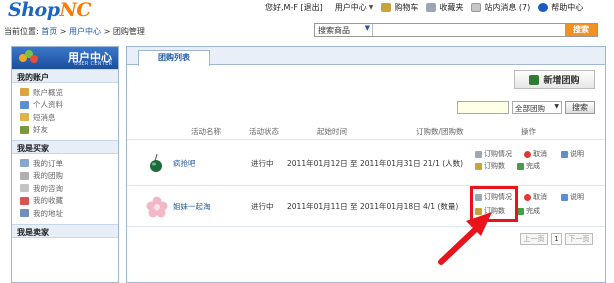 The image size is (614, 283). I want to click on filter-input, so click(483, 107).